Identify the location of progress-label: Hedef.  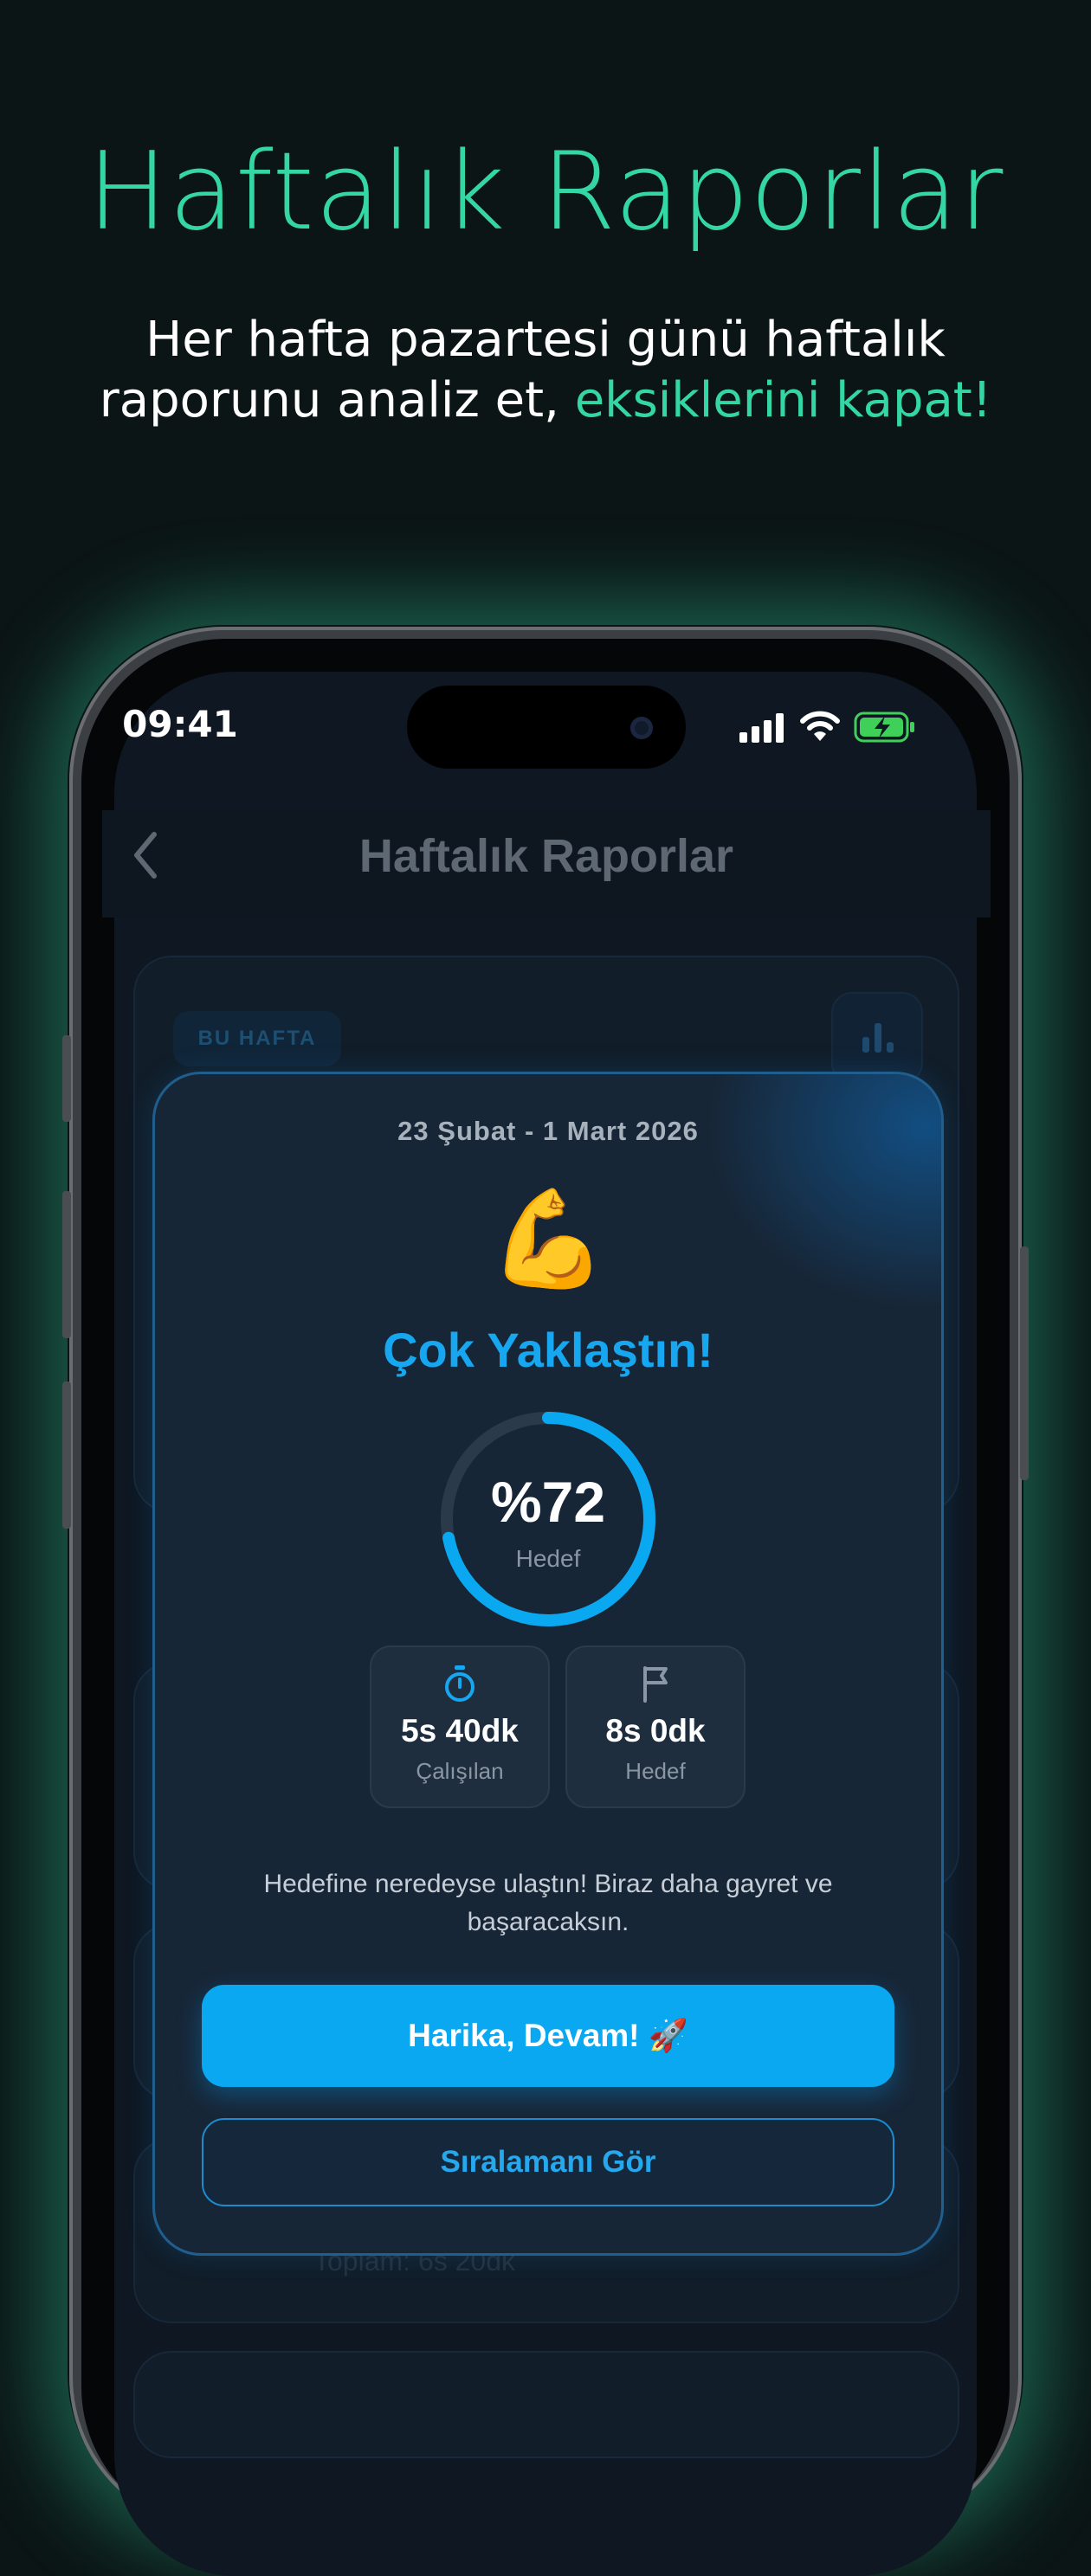
(548, 1558).